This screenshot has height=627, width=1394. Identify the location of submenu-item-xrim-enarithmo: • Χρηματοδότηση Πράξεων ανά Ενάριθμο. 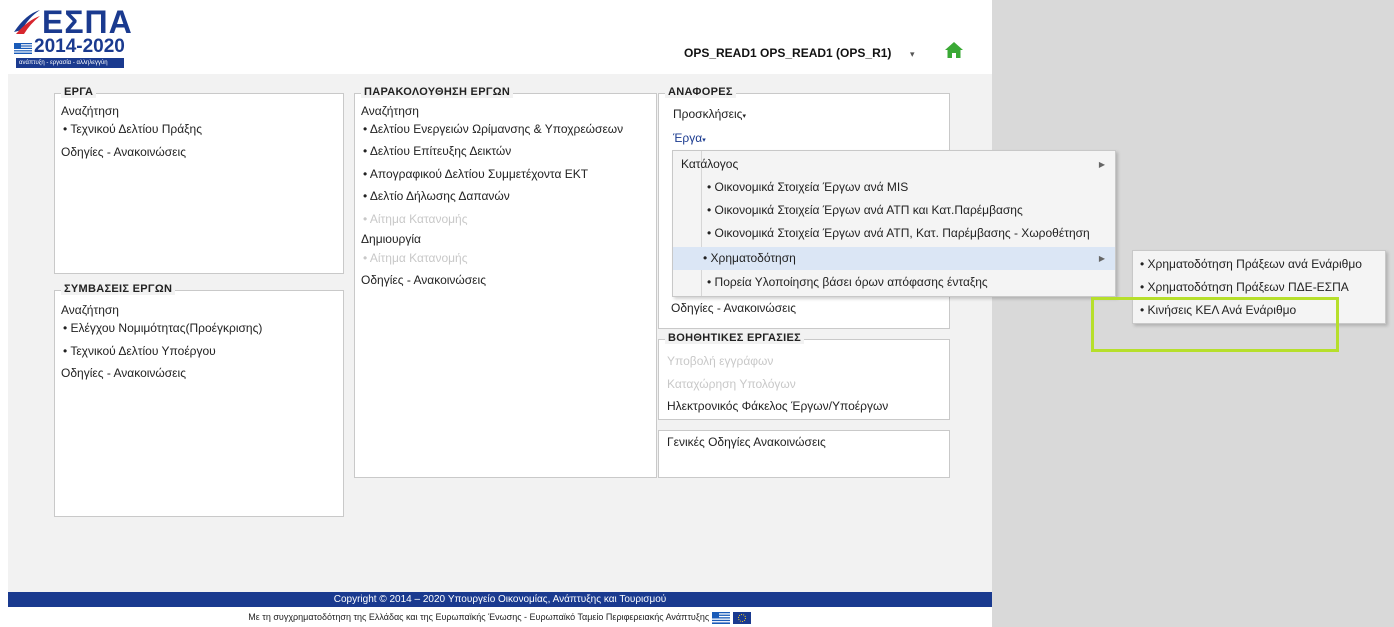
(1259, 264).